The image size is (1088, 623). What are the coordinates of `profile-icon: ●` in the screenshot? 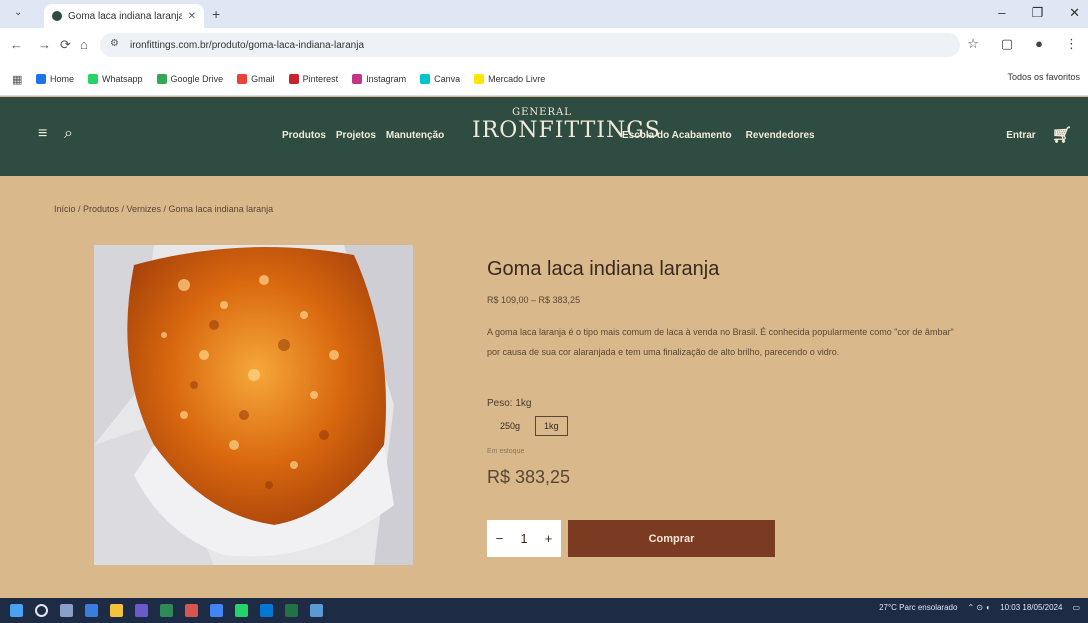 It's located at (1039, 44).